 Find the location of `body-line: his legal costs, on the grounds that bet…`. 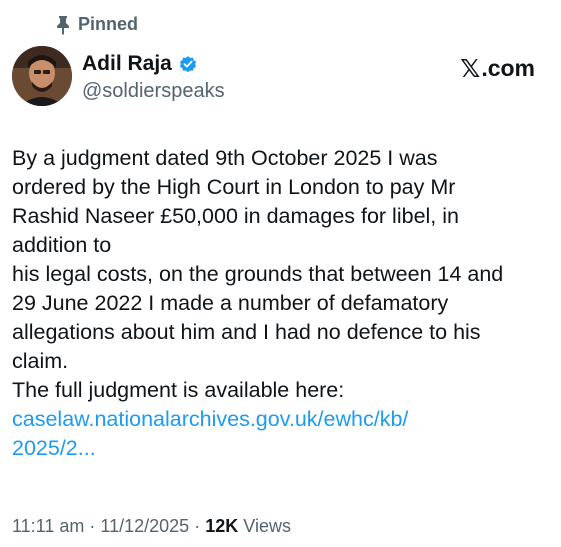

body-line: his legal costs, on the grounds that bet… is located at coordinates (258, 274).